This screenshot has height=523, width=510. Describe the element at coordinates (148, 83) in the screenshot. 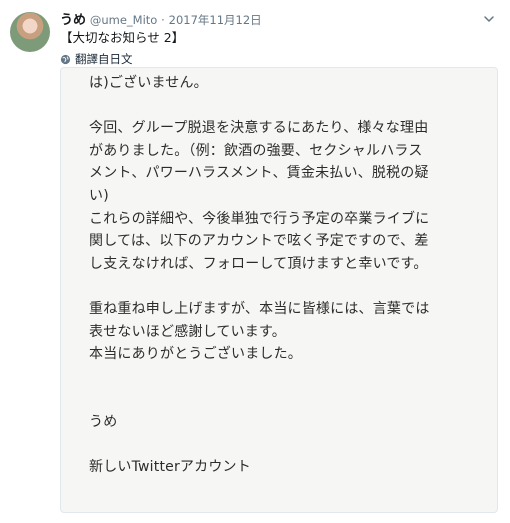

I see `letter-line: は)ございません。` at that location.